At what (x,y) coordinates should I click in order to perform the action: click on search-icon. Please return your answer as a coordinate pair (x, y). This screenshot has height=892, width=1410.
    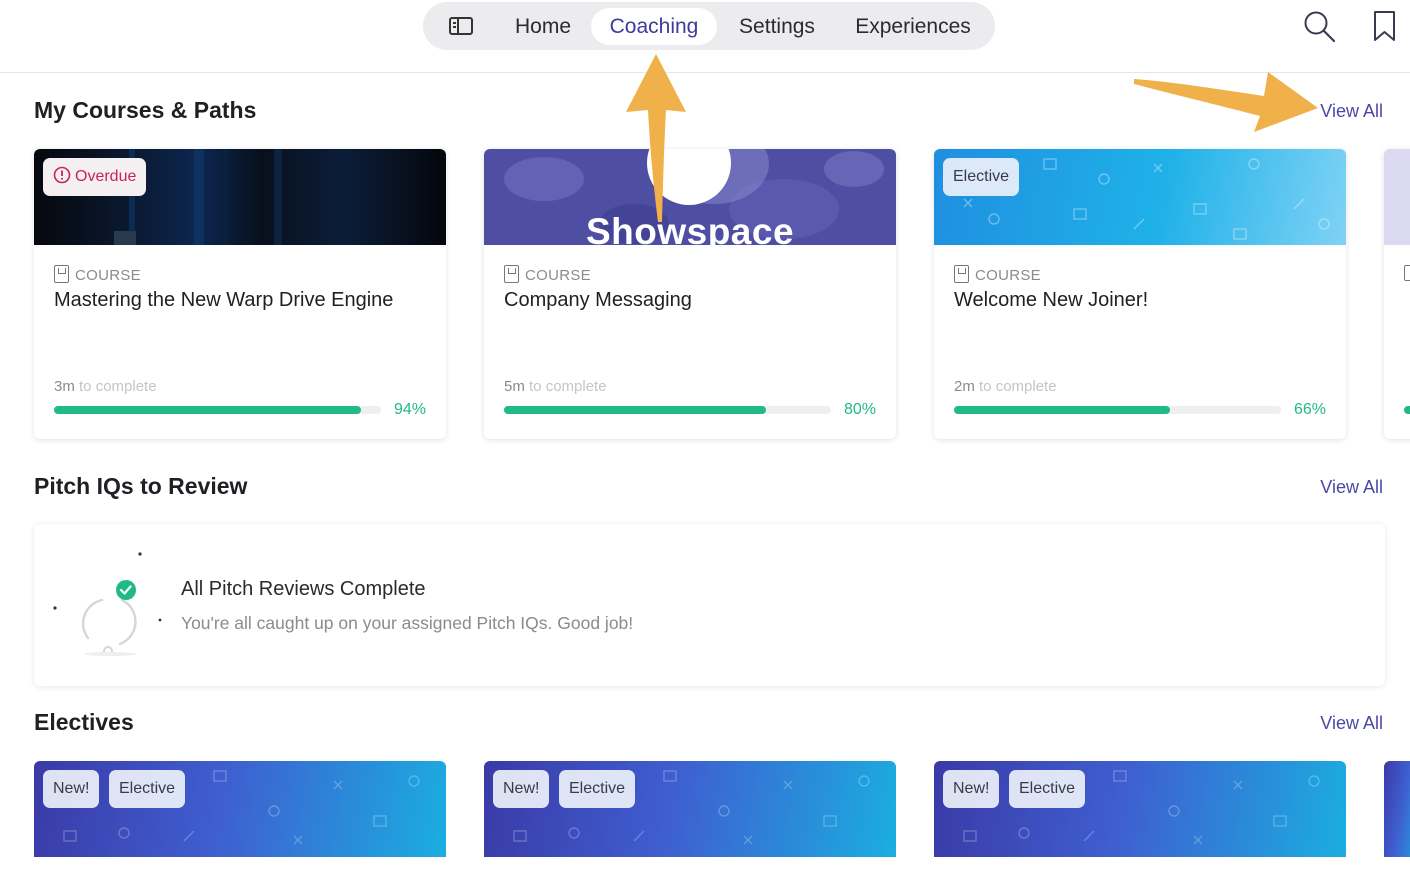
    Looking at the image, I should click on (1319, 26).